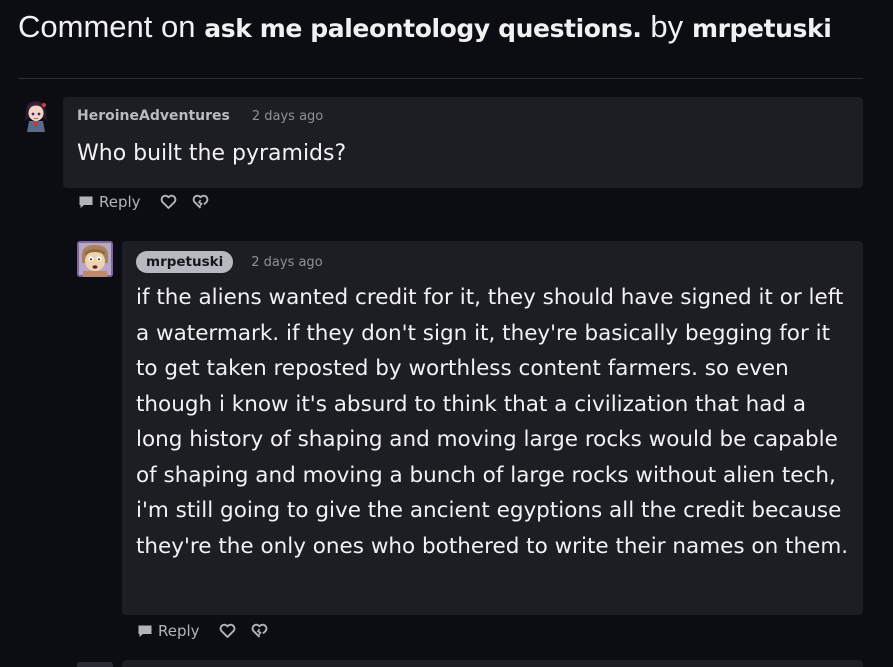 The image size is (893, 667). Describe the element at coordinates (95, 664) in the screenshot. I see `next-avatar` at that location.